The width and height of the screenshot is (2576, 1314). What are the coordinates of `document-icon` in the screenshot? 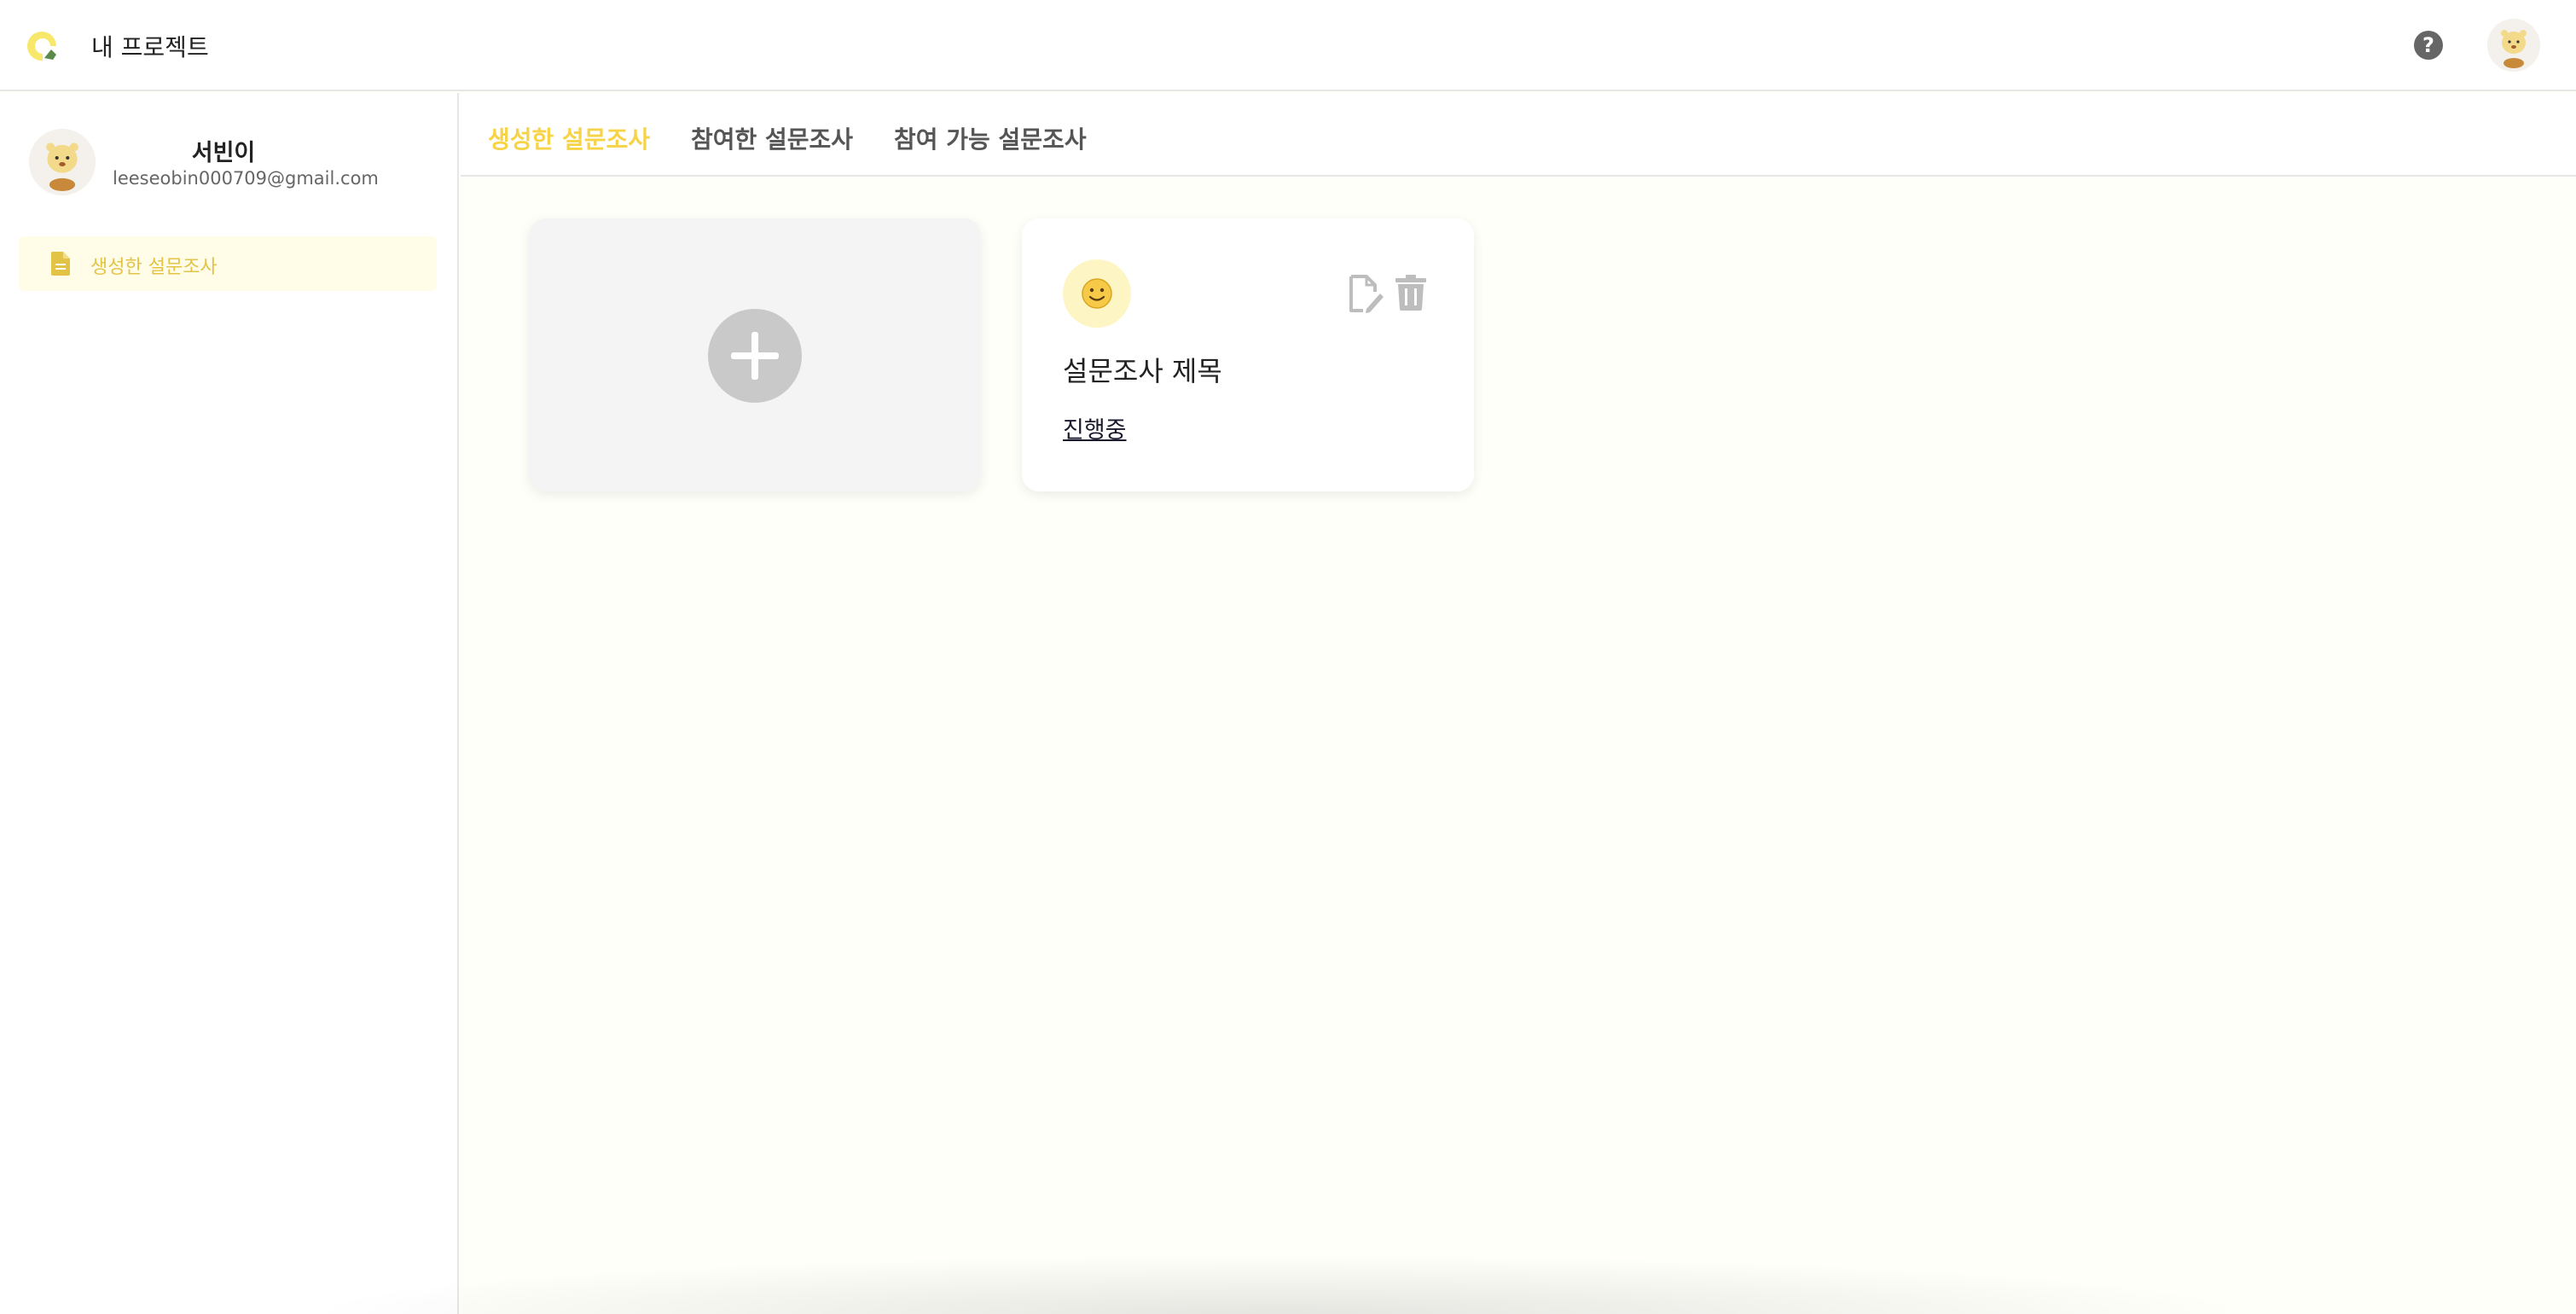 It's located at (60, 264).